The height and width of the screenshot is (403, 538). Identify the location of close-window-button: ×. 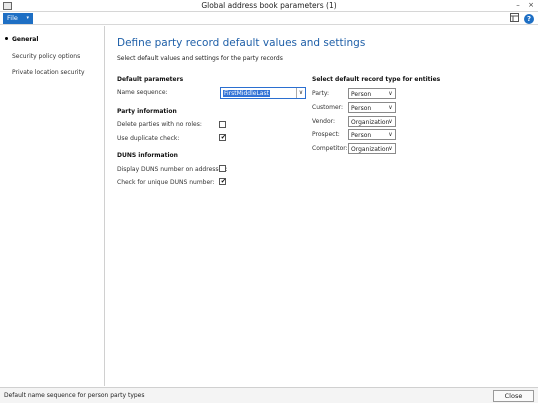
(531, 5).